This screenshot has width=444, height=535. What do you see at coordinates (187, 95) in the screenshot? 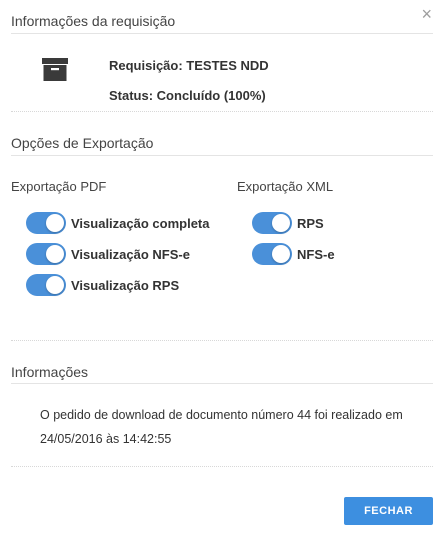
I see `status-label: Status: Concluído (100%)` at bounding box center [187, 95].